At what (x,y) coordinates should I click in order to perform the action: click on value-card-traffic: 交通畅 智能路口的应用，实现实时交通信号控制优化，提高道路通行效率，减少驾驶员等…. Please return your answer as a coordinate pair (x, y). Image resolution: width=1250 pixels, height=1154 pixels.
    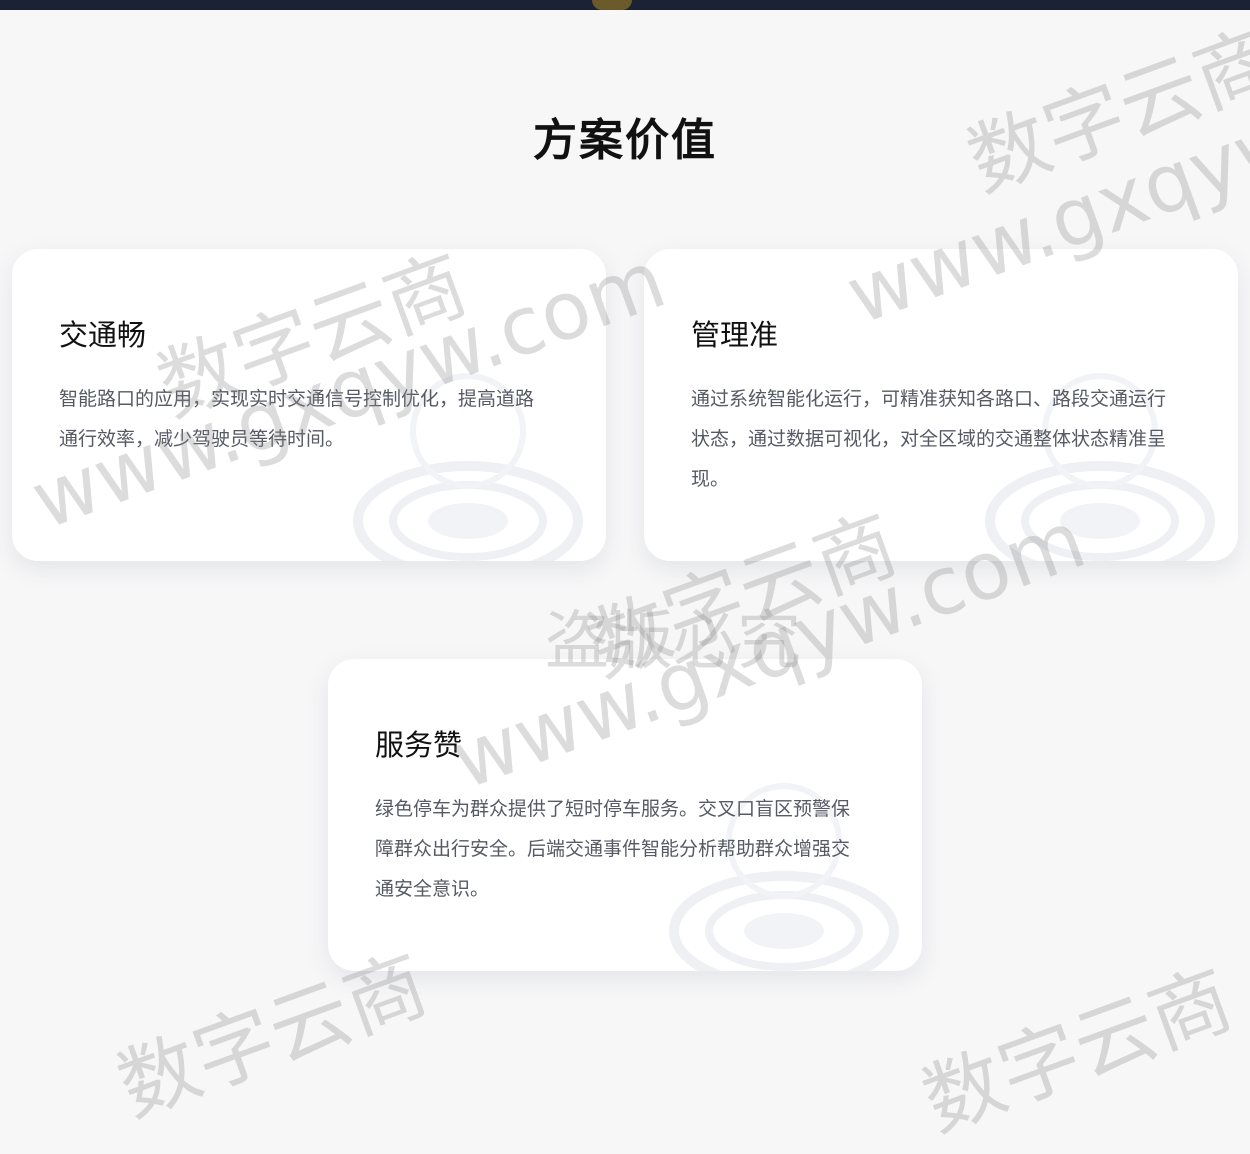
    Looking at the image, I should click on (309, 405).